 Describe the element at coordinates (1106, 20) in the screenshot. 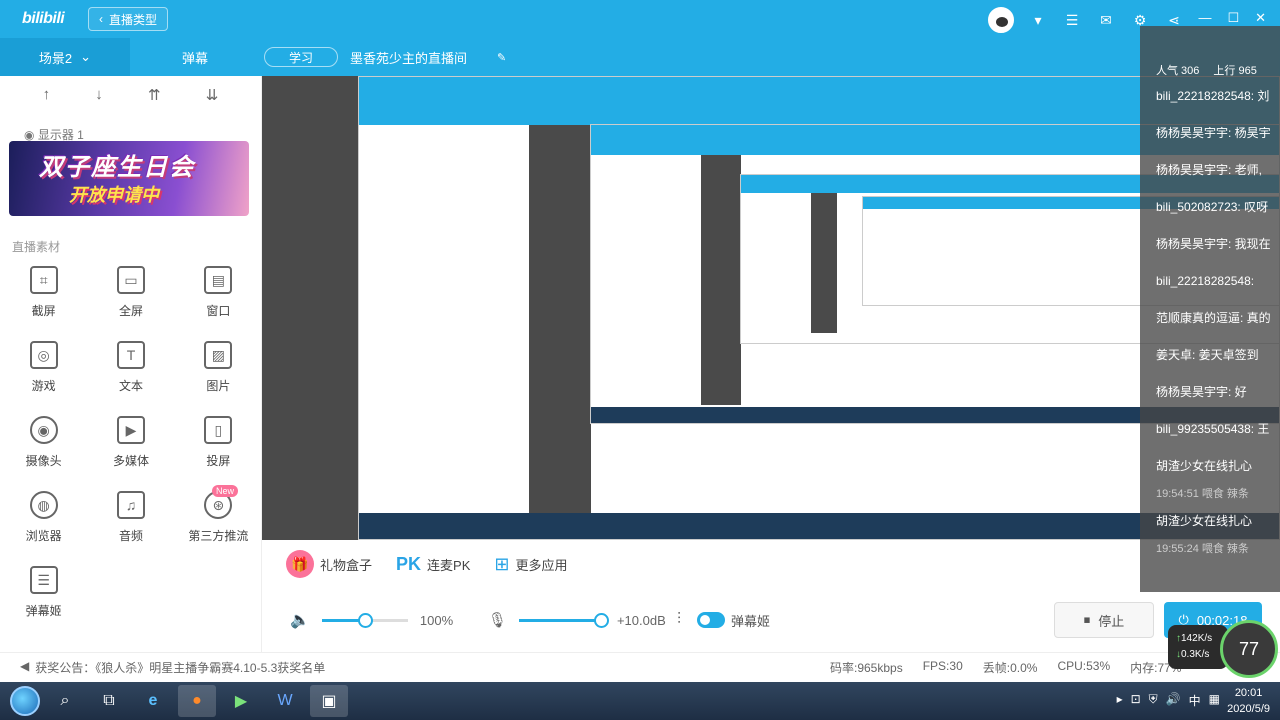

I see `mail-icon: ✉` at that location.